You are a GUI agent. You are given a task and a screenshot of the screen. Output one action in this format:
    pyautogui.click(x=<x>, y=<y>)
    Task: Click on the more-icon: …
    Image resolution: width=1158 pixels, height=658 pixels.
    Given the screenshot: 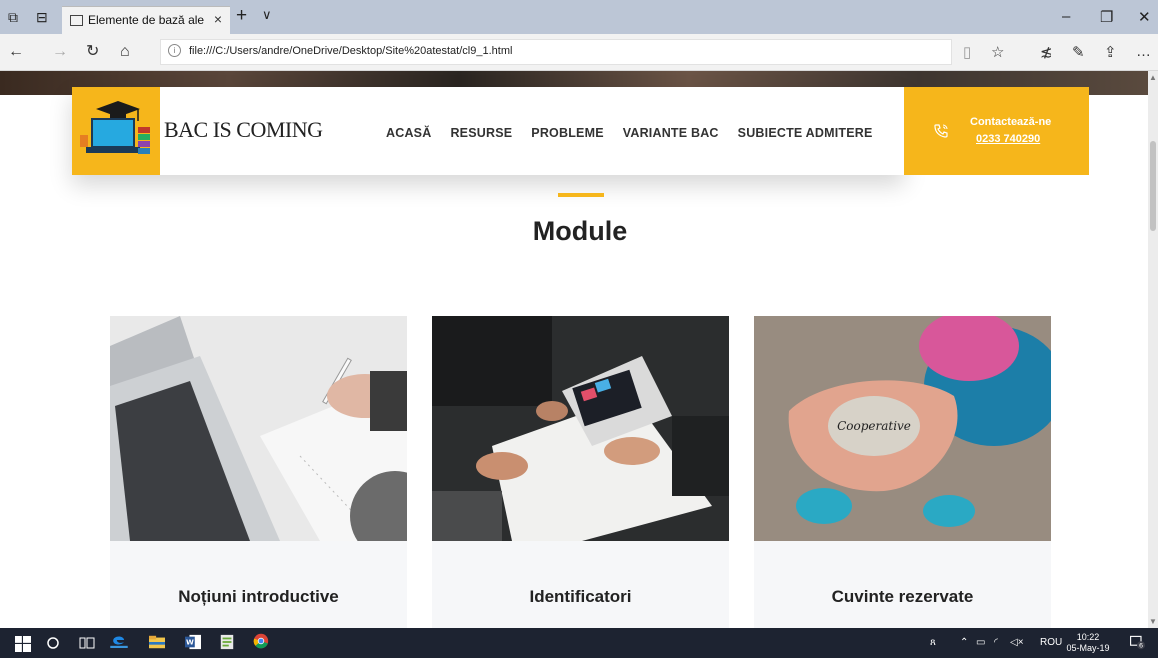 What is the action you would take?
    pyautogui.click(x=1143, y=51)
    